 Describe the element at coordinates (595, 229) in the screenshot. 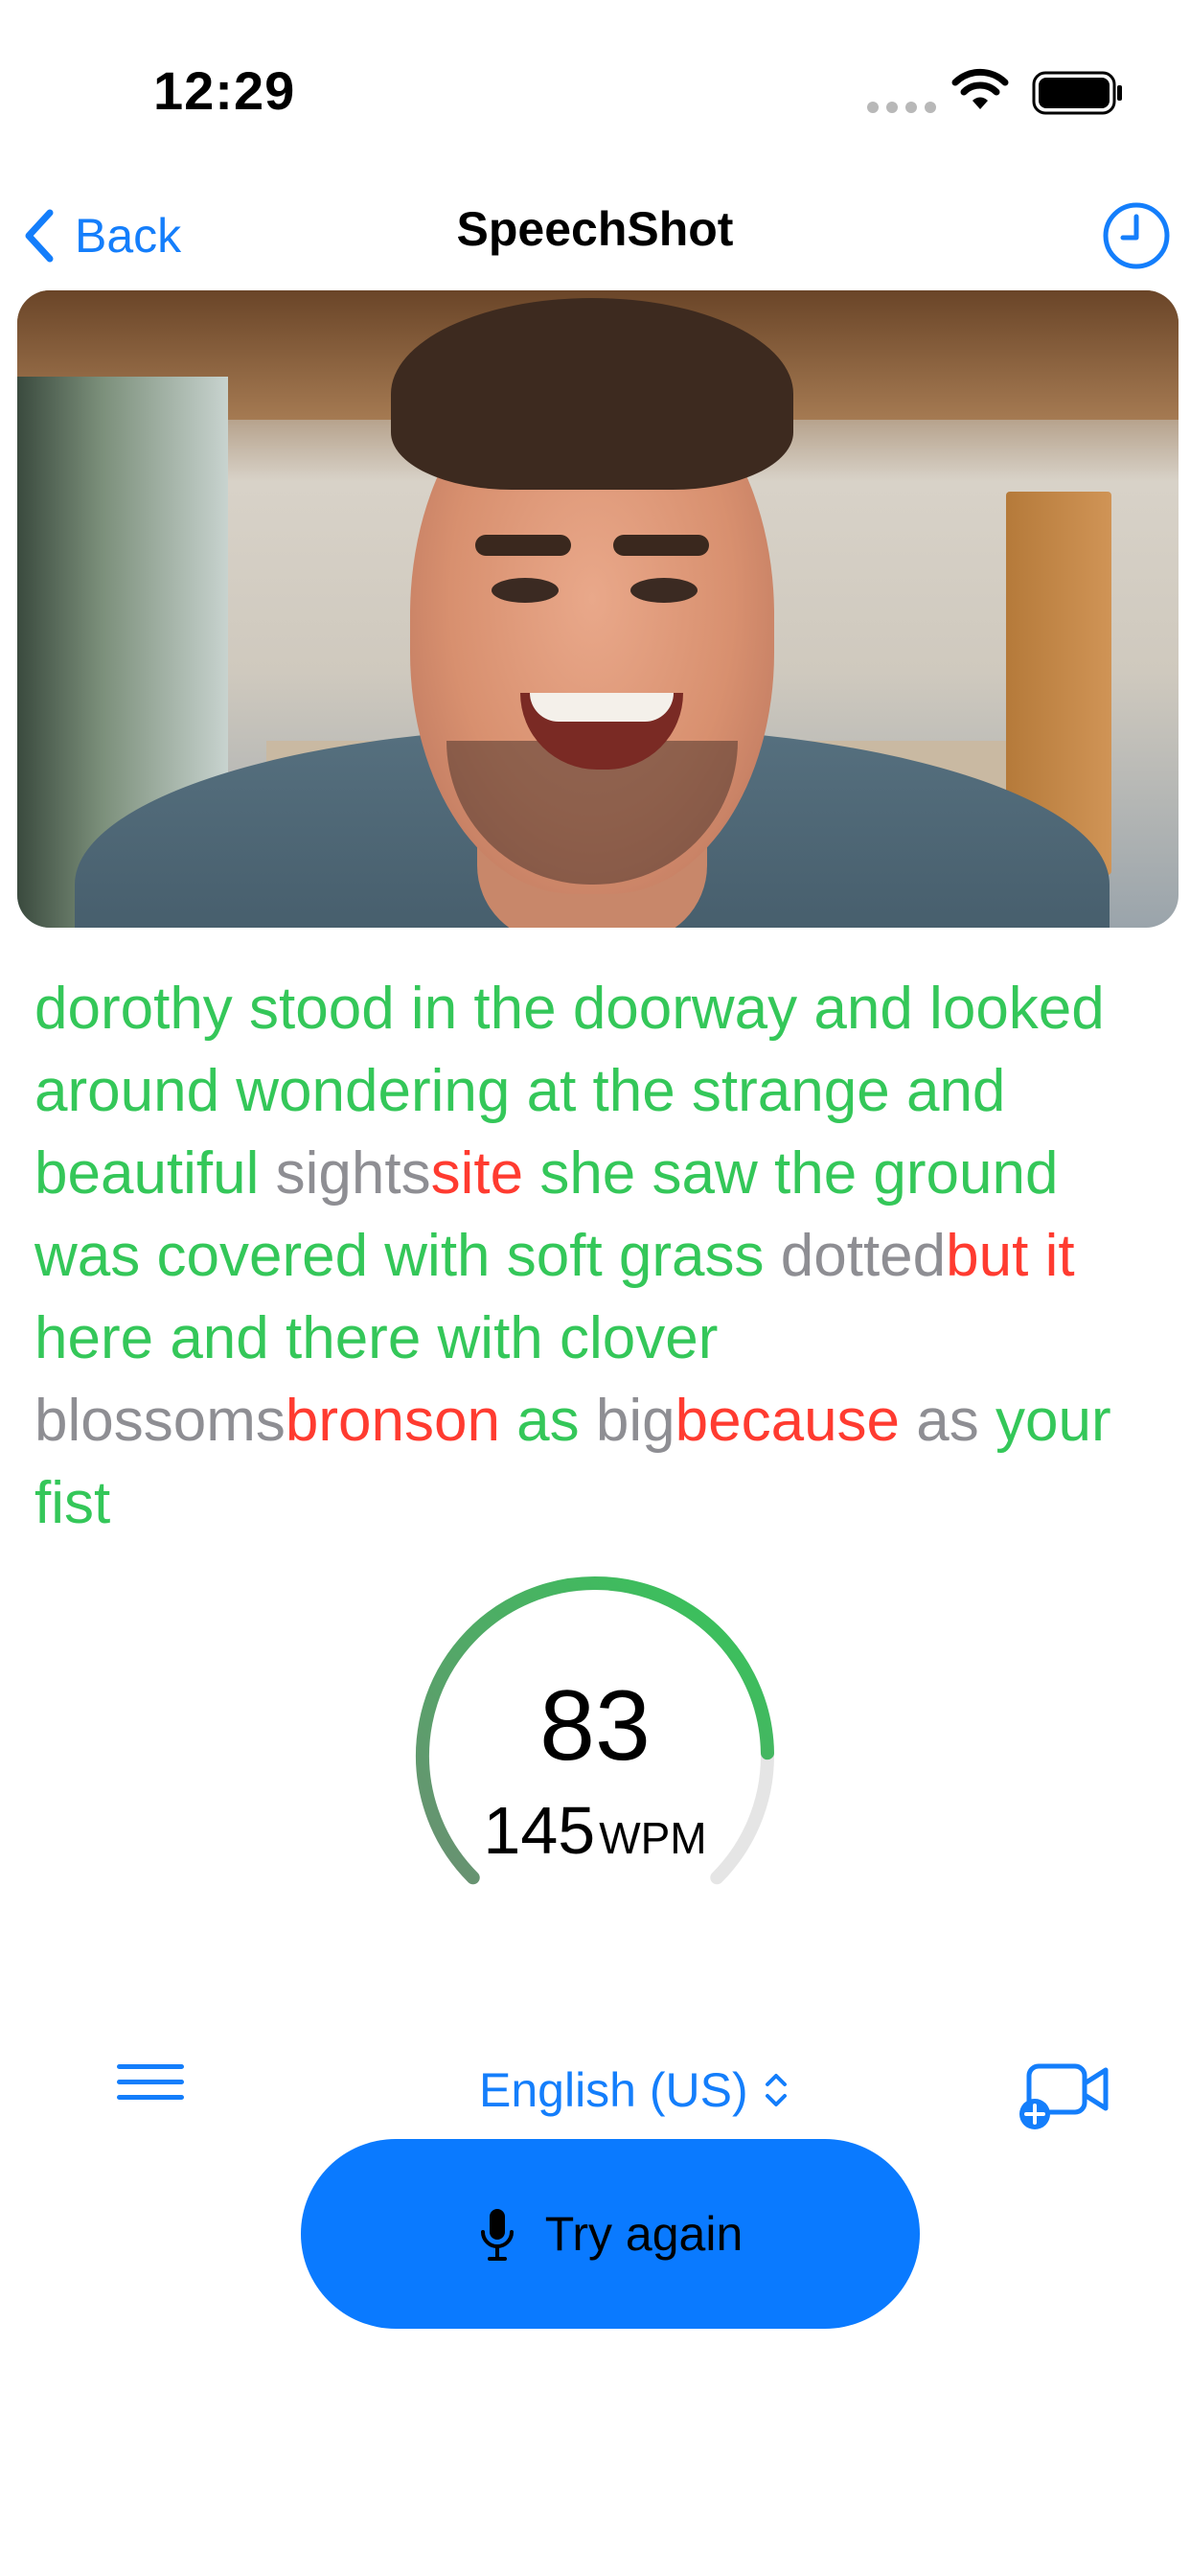

I see `page-title: SpeechShot` at that location.